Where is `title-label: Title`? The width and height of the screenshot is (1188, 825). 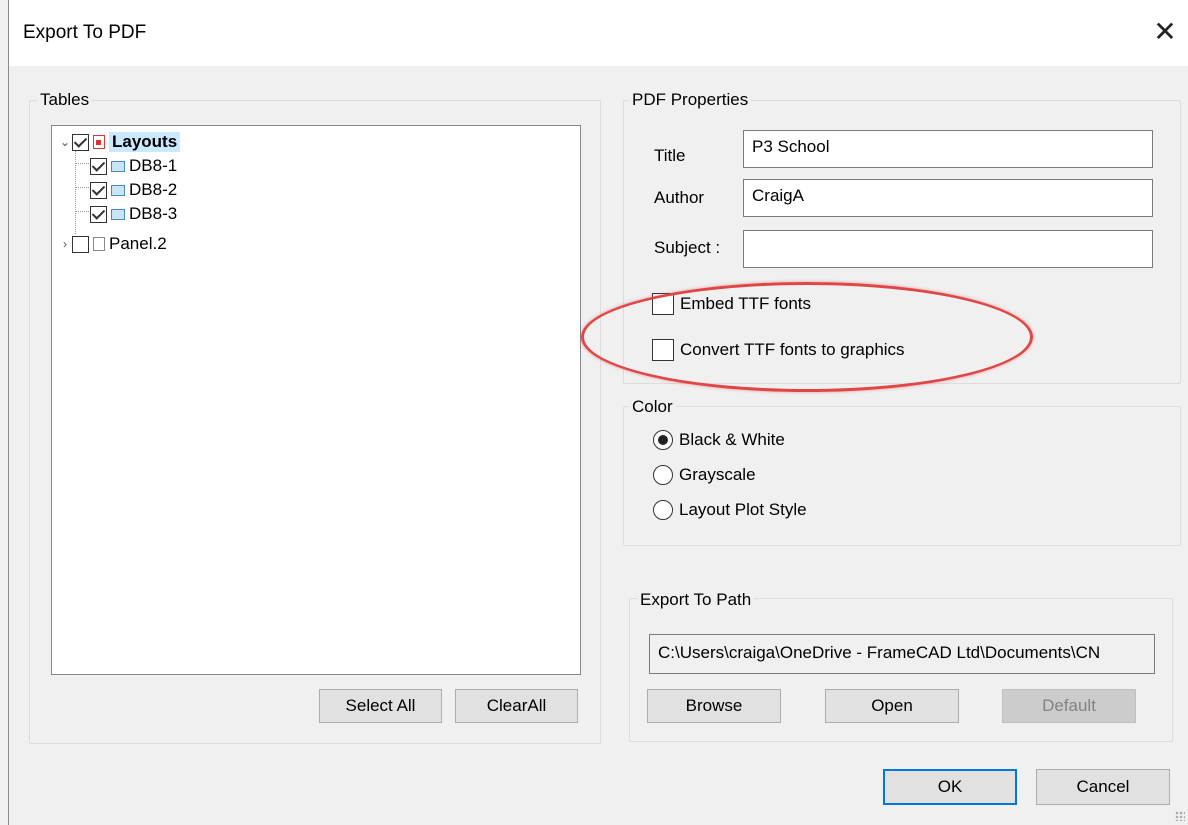
title-label: Title is located at coordinates (670, 155).